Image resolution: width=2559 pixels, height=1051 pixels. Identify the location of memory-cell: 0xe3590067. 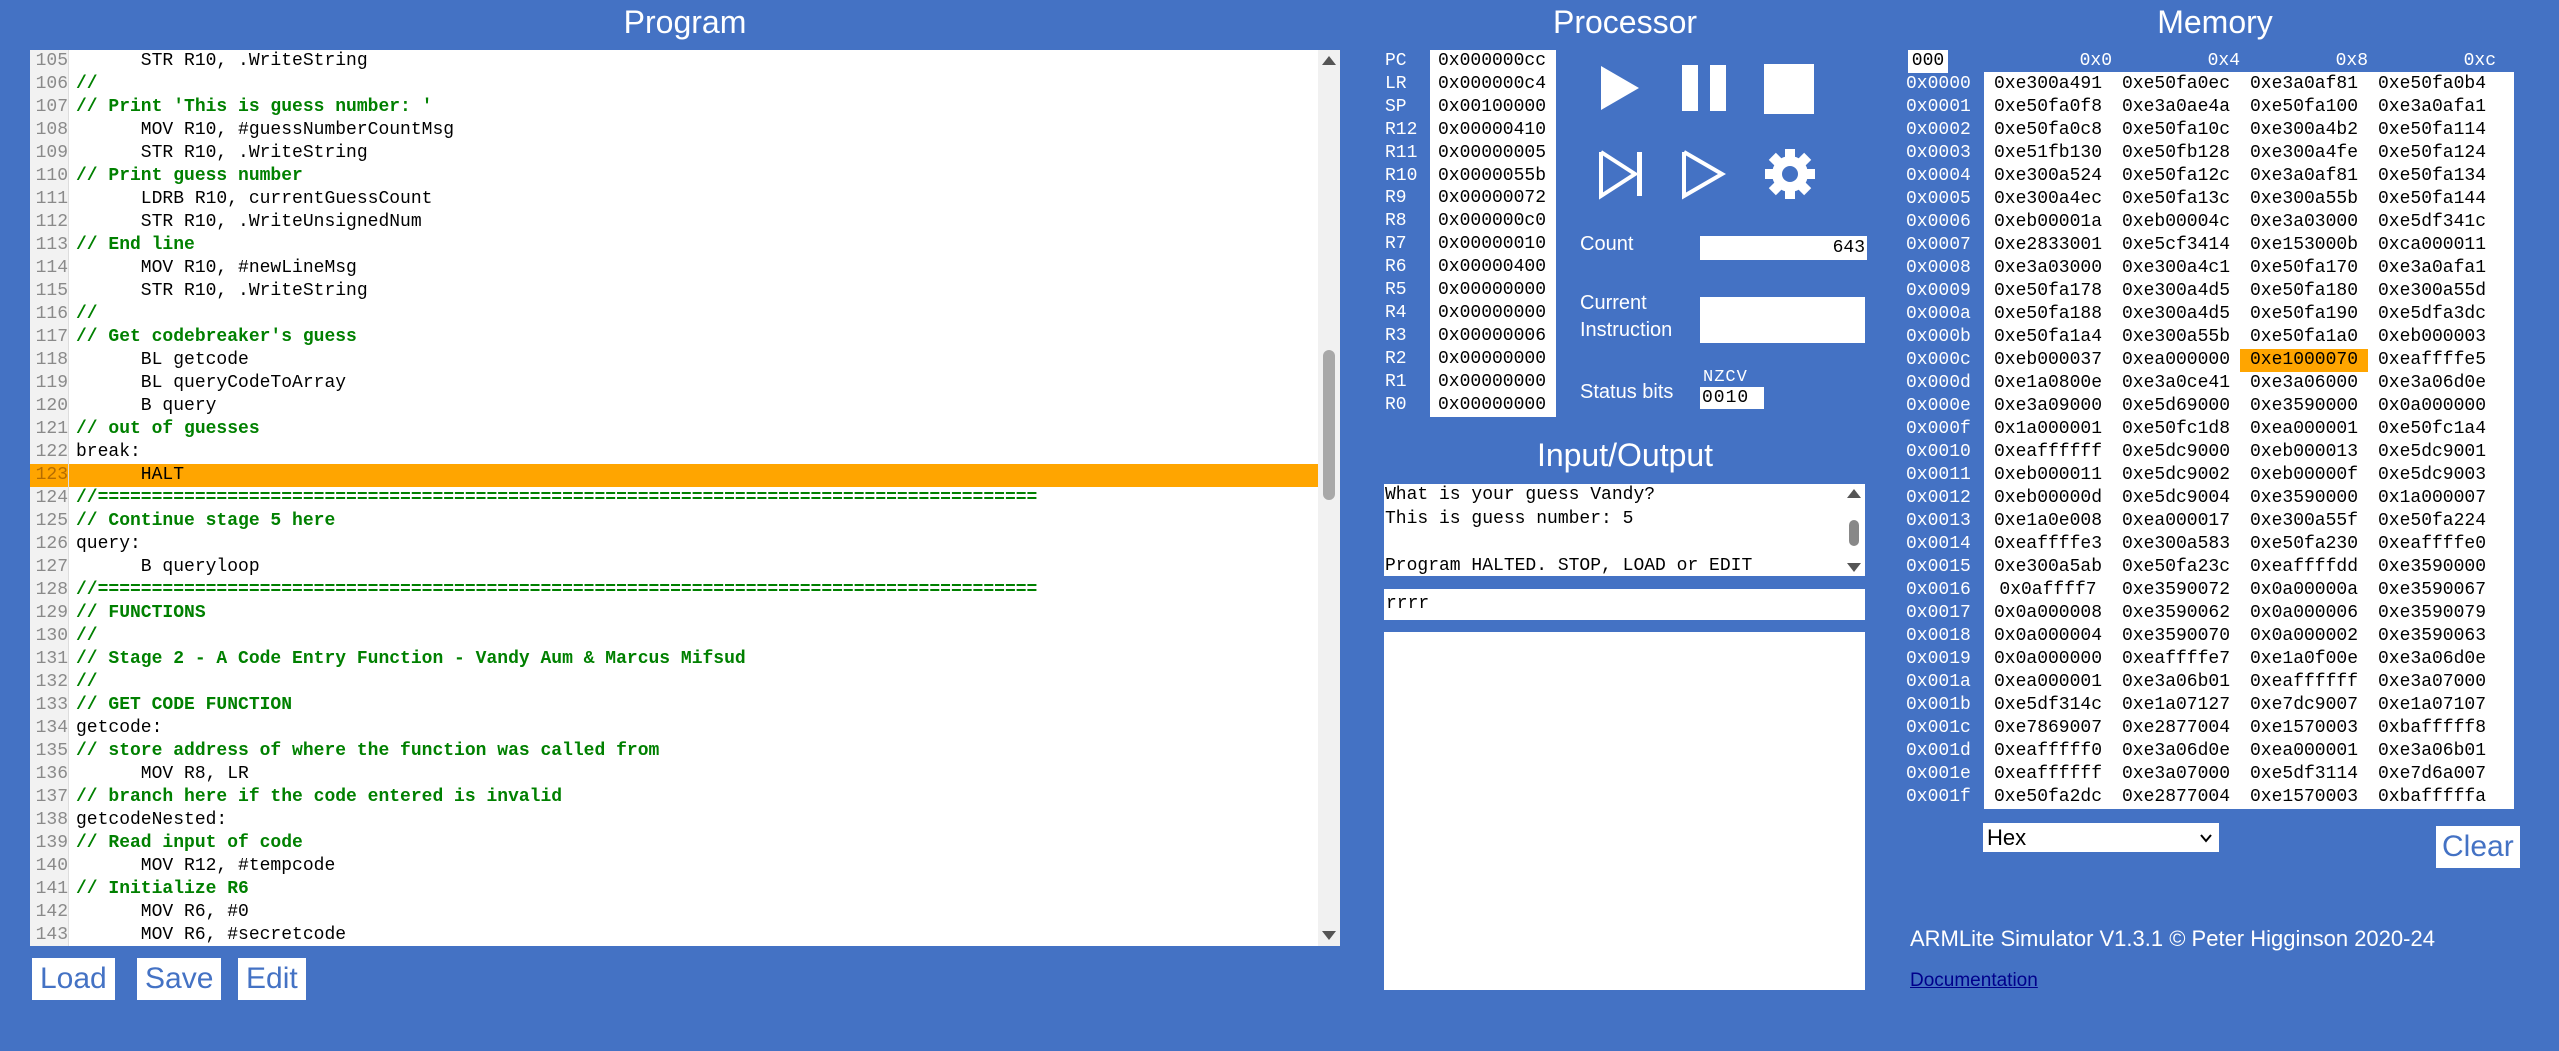
(2432, 590).